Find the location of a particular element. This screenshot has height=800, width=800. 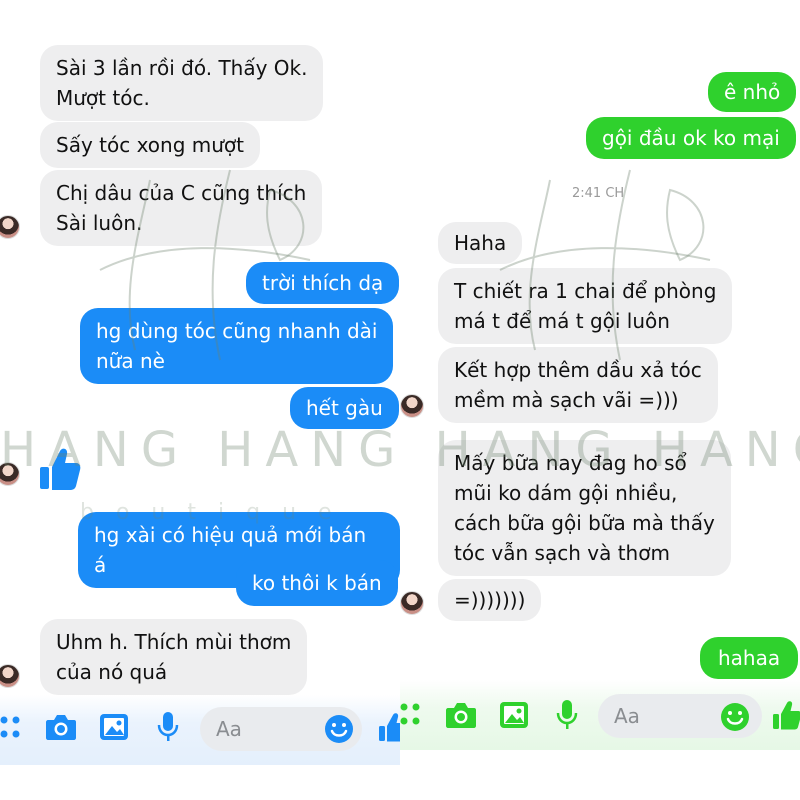

message-outgoing: gội đầu ok ko mại is located at coordinates (691, 138).